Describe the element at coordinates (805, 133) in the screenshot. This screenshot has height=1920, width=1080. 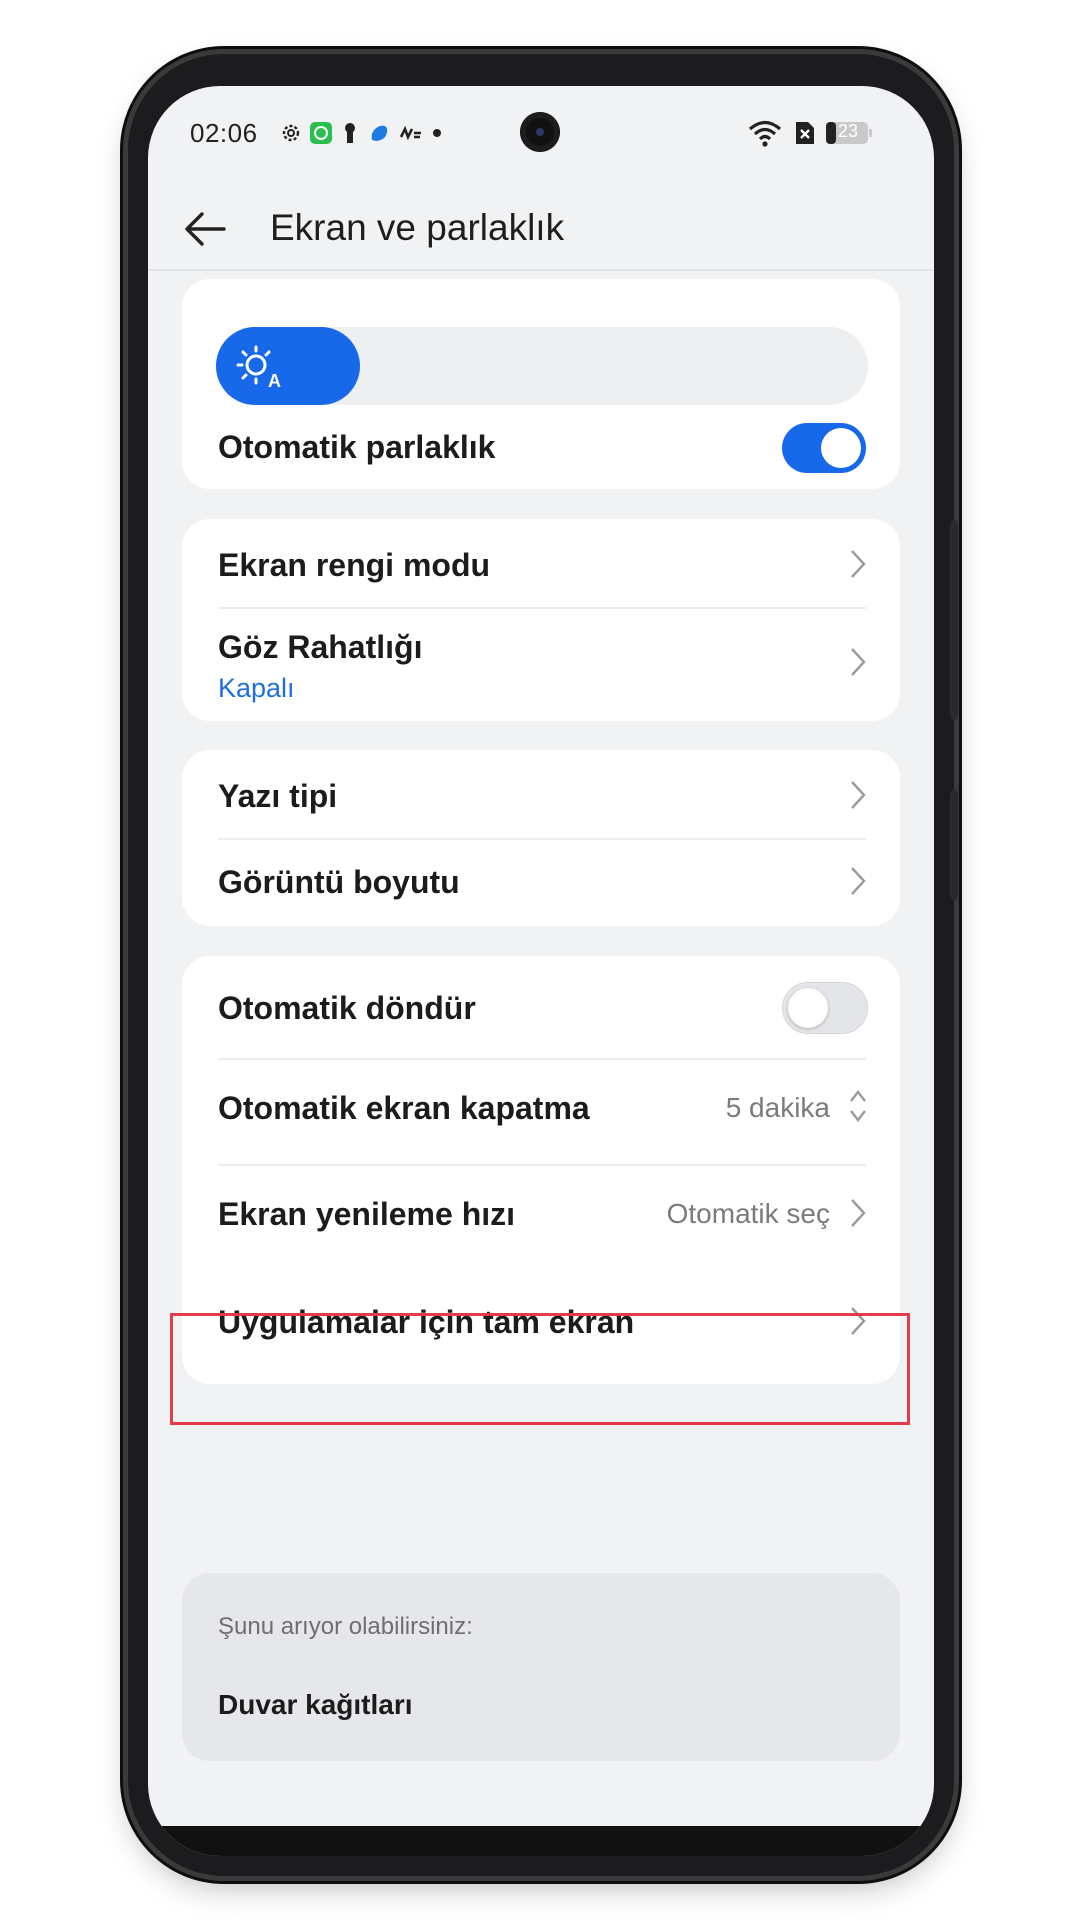
I see `sim-off-icon` at that location.